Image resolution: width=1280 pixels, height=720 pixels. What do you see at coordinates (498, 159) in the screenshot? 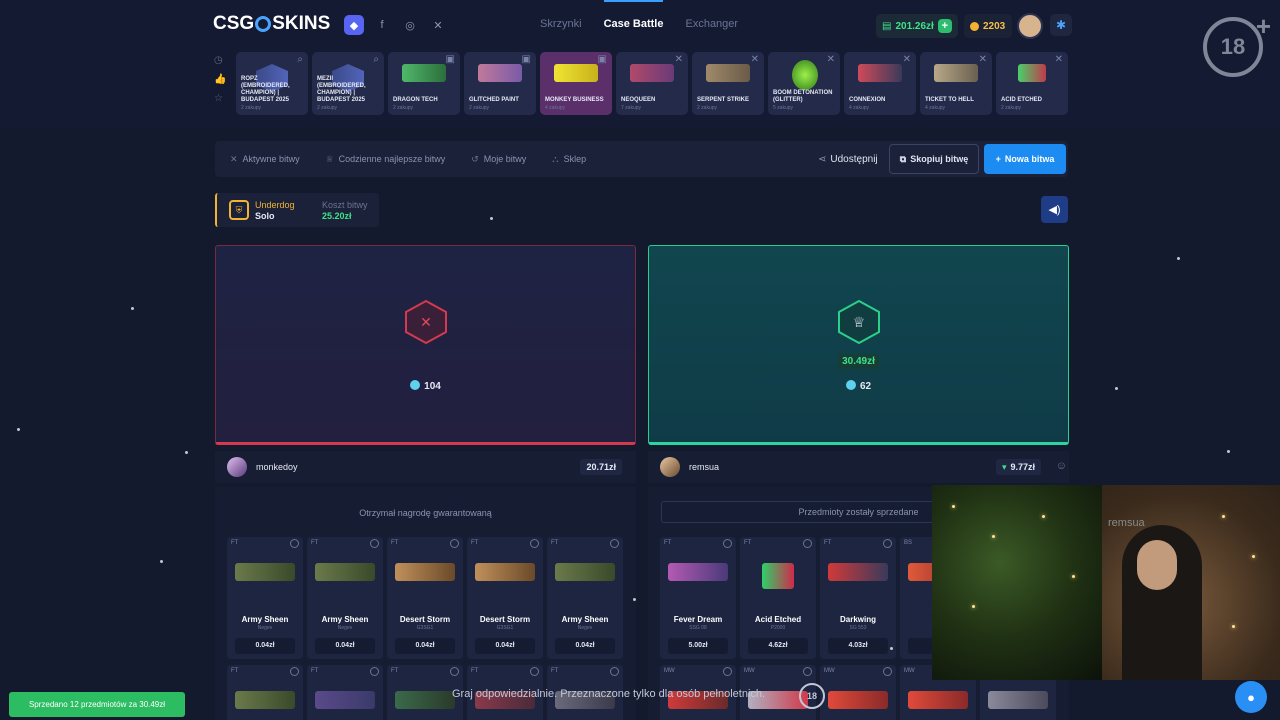
I see `tab-my-battles: ↺ Moje bitwy` at bounding box center [498, 159].